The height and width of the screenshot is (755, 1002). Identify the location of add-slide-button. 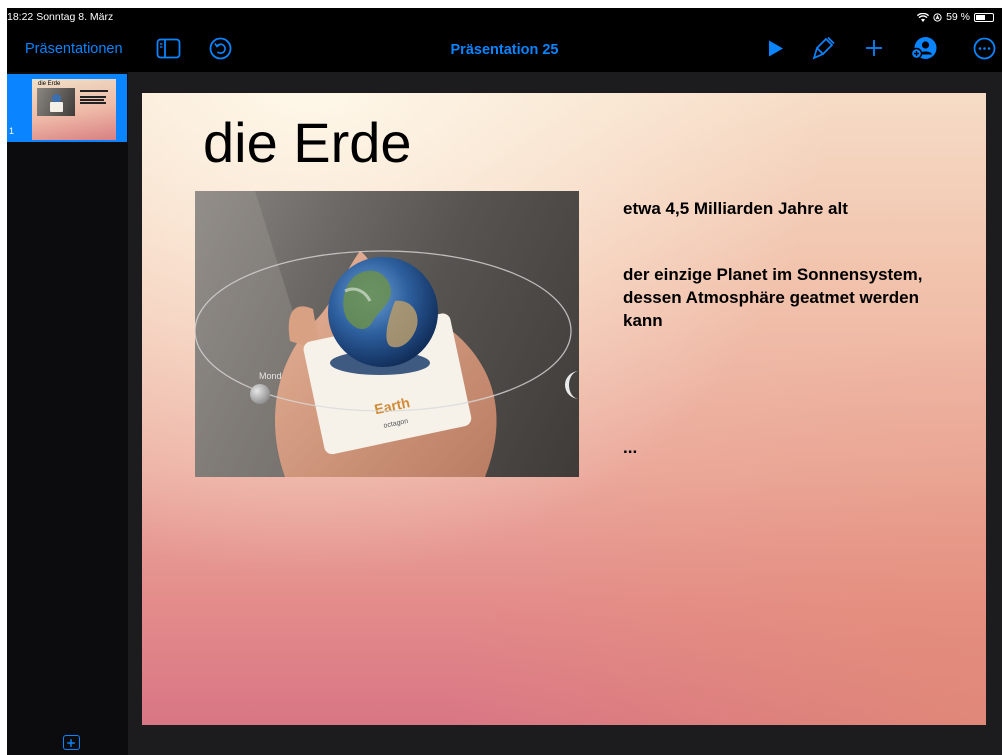
(71, 742).